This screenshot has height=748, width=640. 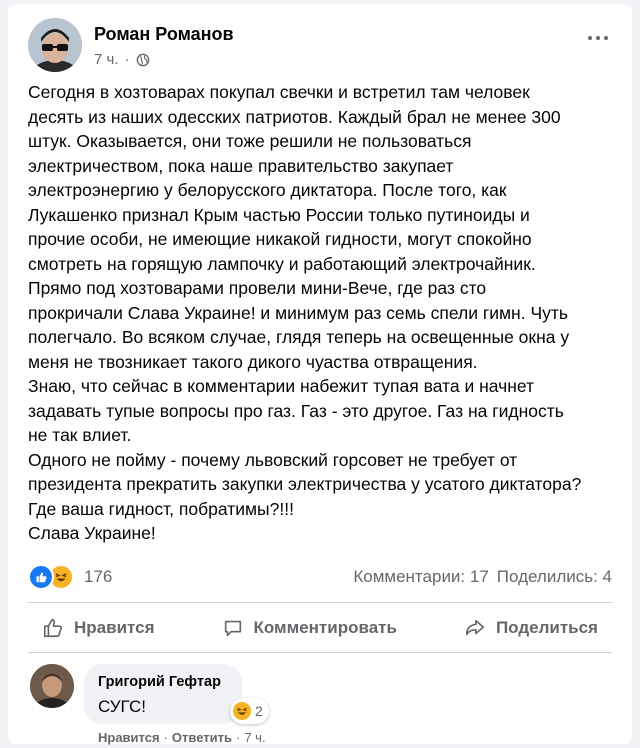 I want to click on like-button: Нравится, so click(x=98, y=628).